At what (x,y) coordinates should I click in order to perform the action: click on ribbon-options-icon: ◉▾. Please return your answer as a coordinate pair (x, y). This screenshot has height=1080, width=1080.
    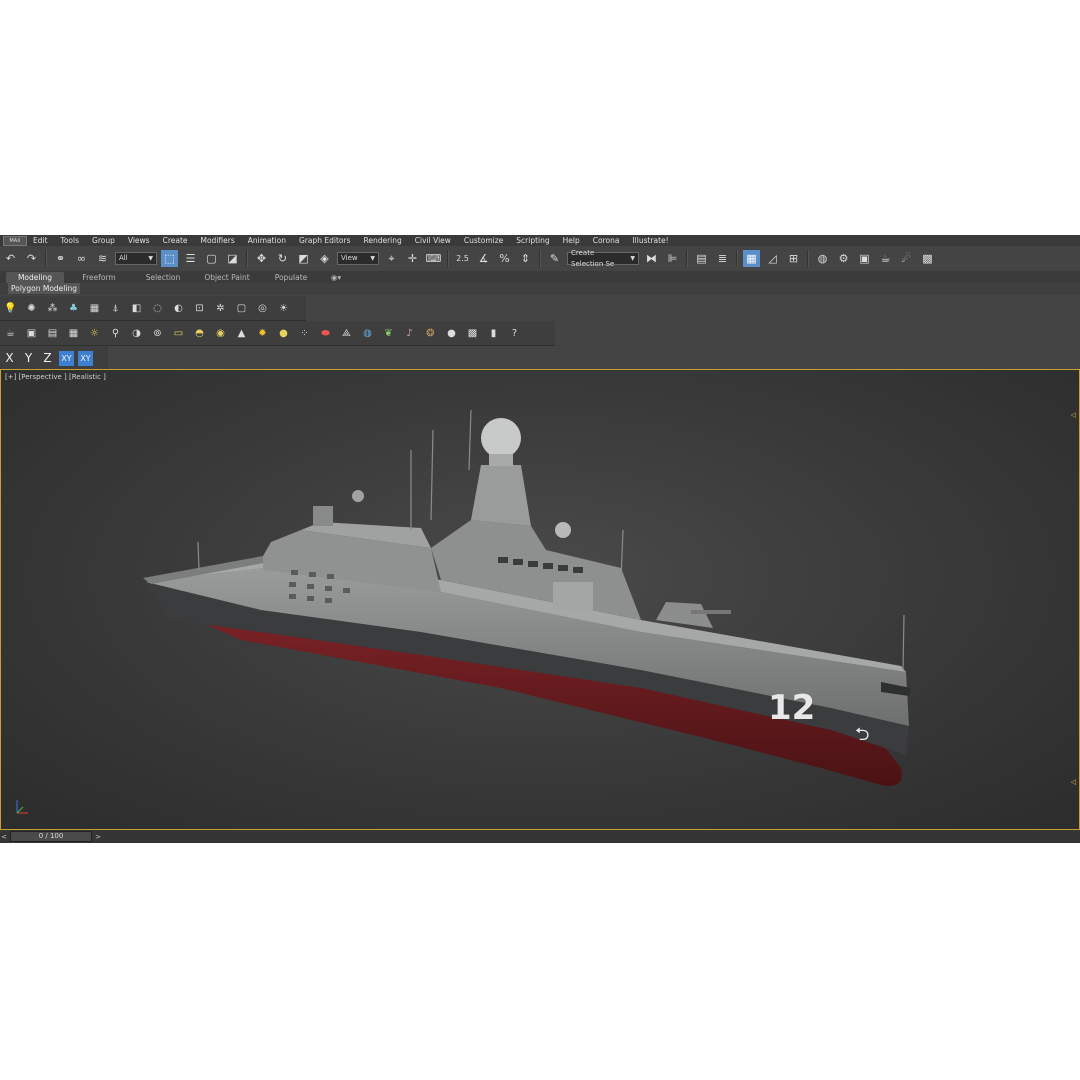
    Looking at the image, I should click on (336, 277).